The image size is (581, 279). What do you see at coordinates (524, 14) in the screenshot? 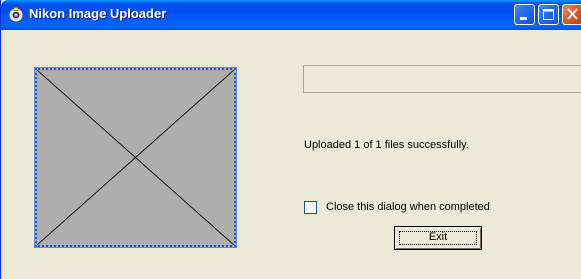
I see `minimize-button` at bounding box center [524, 14].